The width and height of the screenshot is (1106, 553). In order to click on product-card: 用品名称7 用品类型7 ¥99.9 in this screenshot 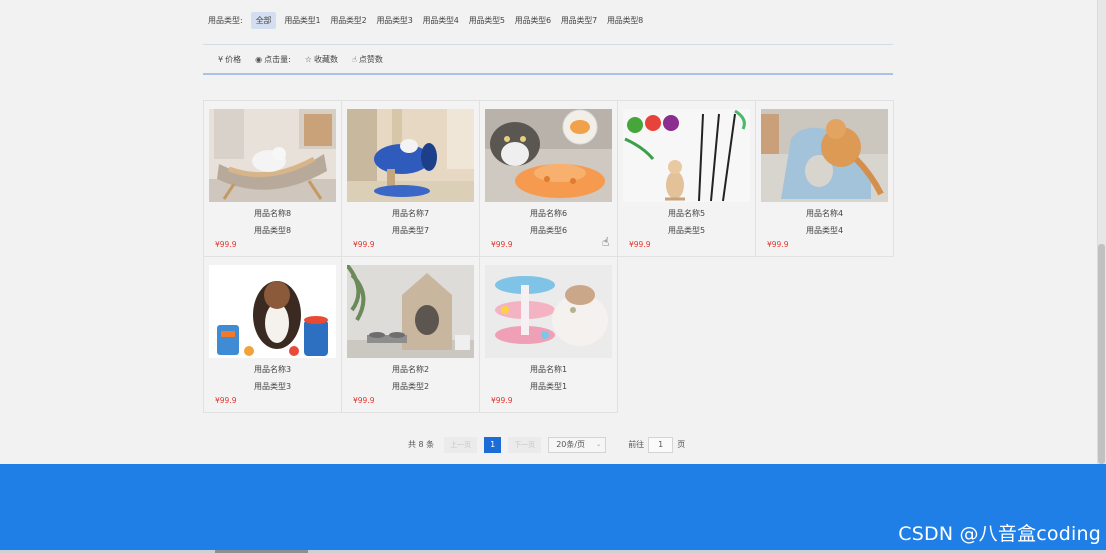, I will do `click(410, 178)`.